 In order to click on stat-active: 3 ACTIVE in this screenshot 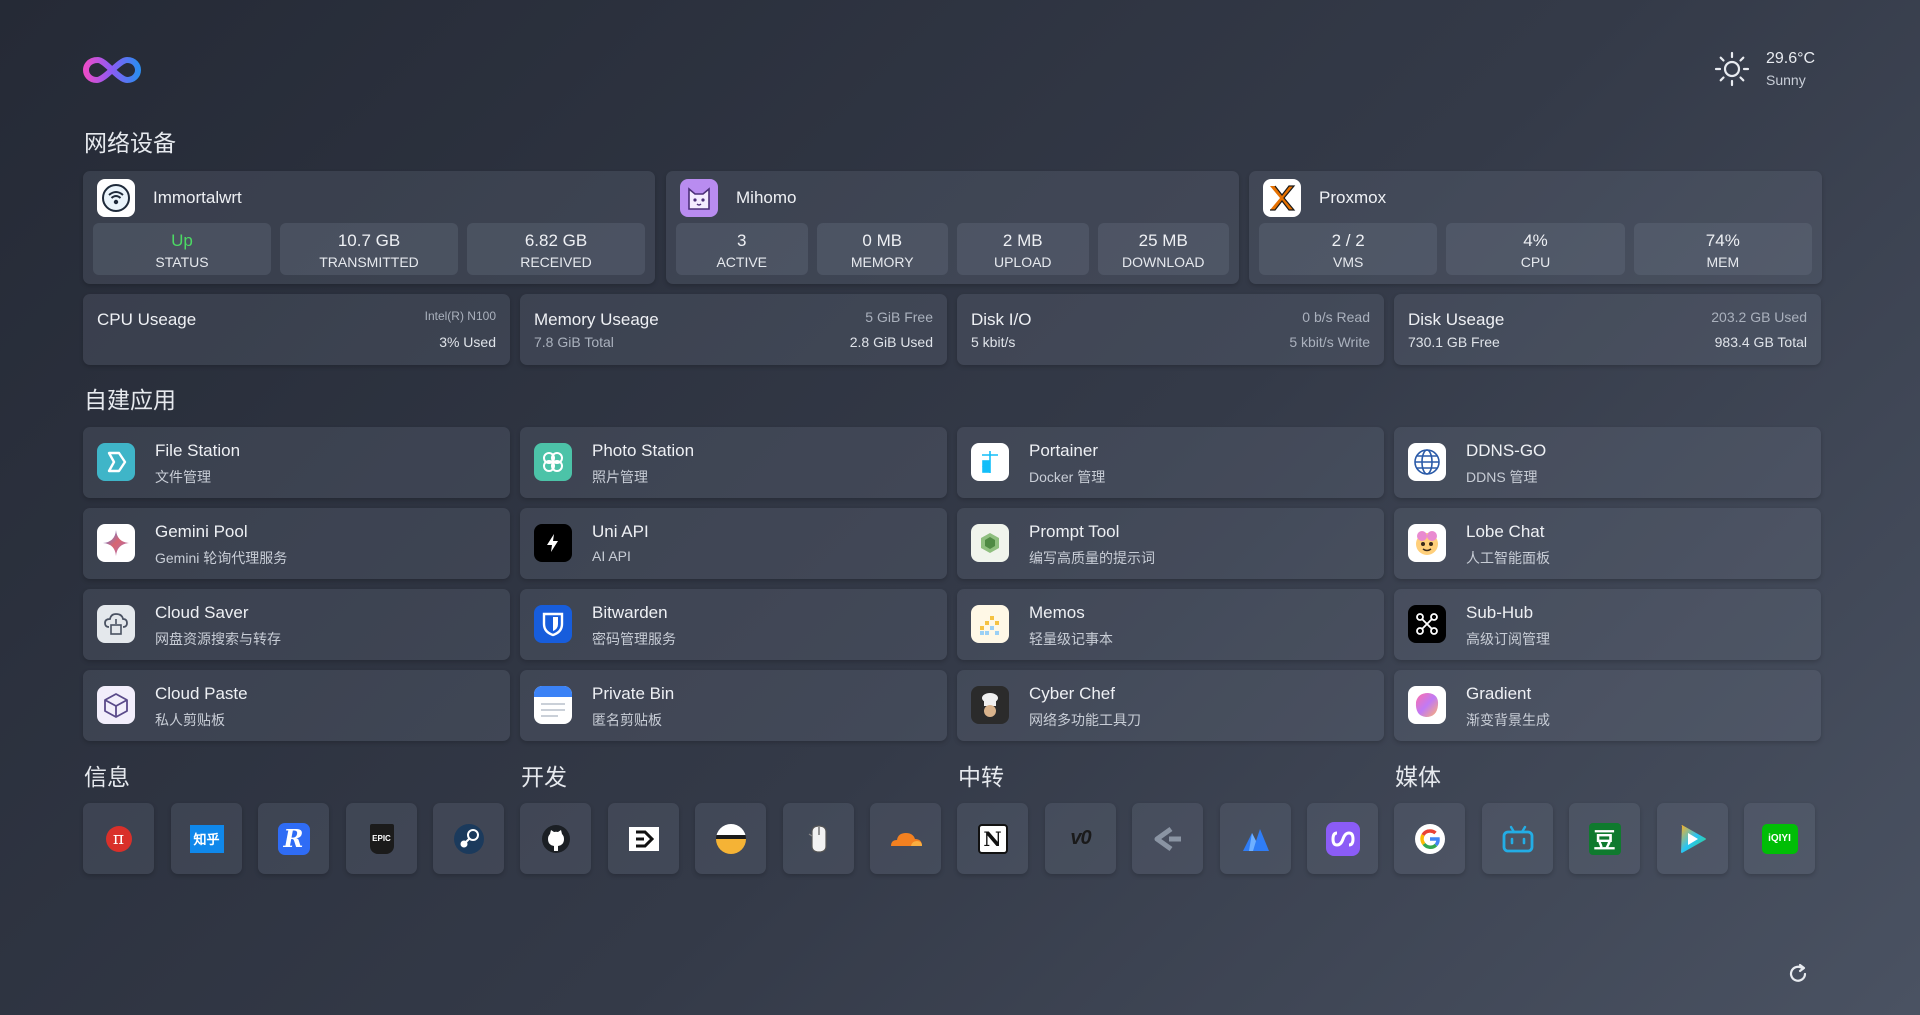, I will do `click(742, 249)`.